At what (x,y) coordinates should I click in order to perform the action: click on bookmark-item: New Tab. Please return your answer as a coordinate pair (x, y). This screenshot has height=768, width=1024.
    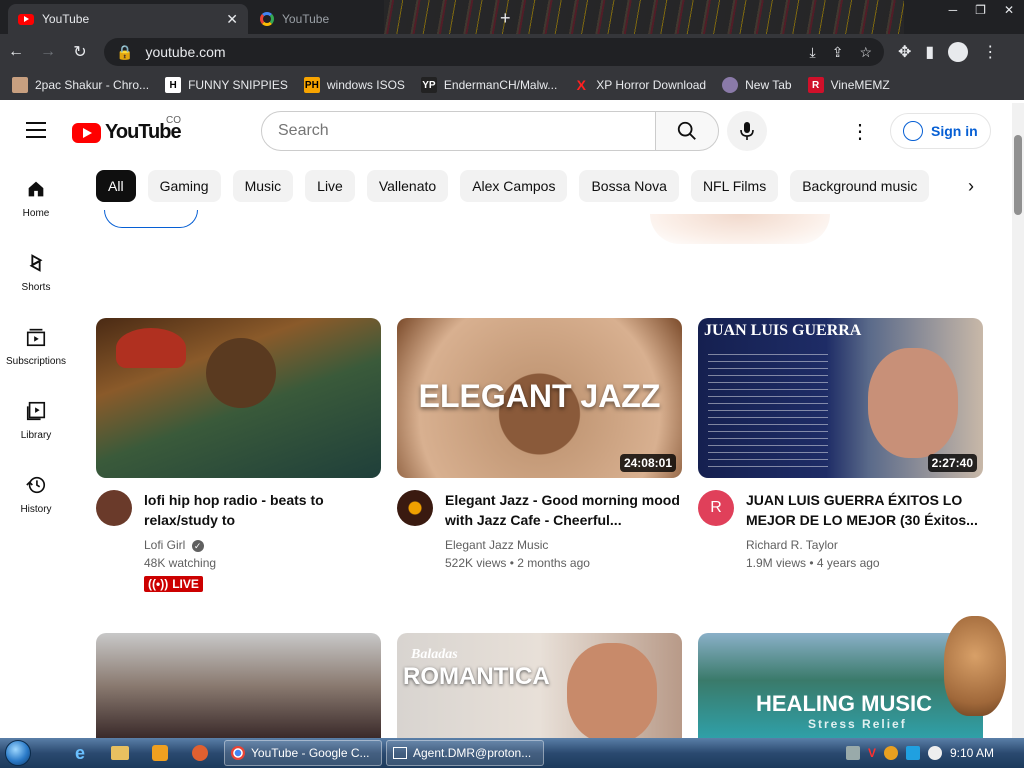
    Looking at the image, I should click on (757, 85).